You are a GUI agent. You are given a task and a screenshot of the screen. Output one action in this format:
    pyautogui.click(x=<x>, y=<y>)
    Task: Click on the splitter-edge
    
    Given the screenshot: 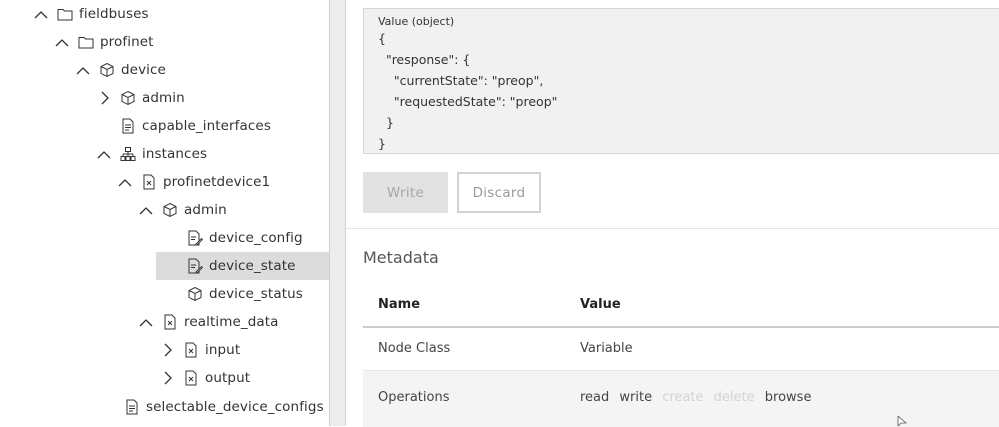 What is the action you would take?
    pyautogui.click(x=345, y=213)
    